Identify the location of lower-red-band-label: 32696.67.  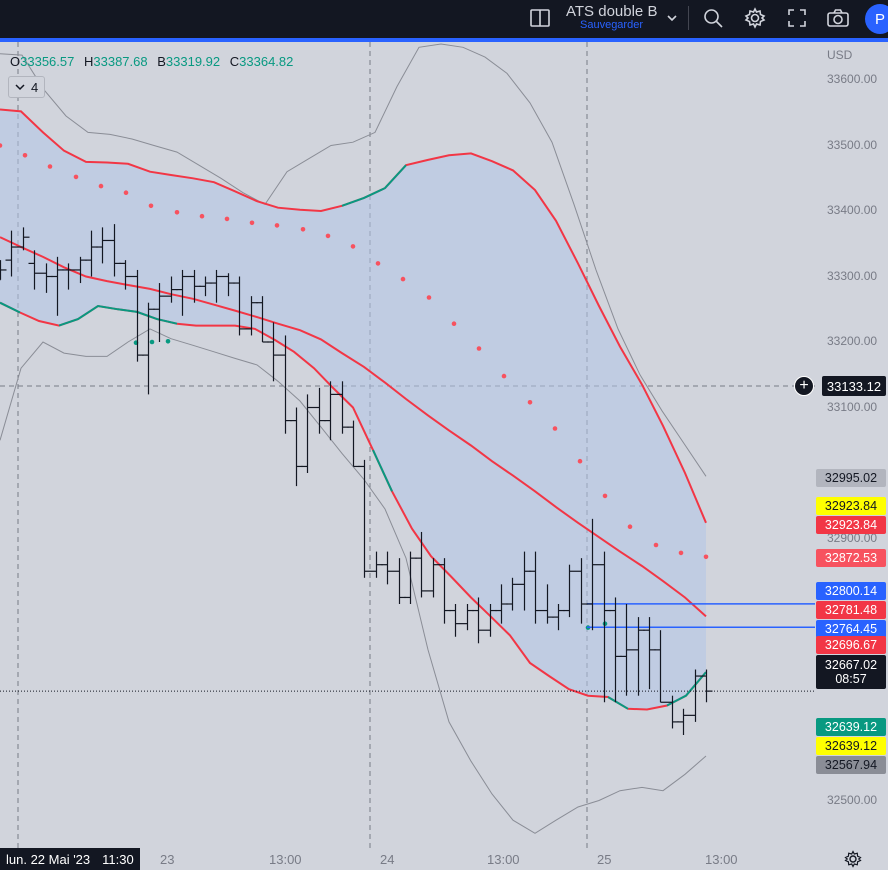
(851, 645).